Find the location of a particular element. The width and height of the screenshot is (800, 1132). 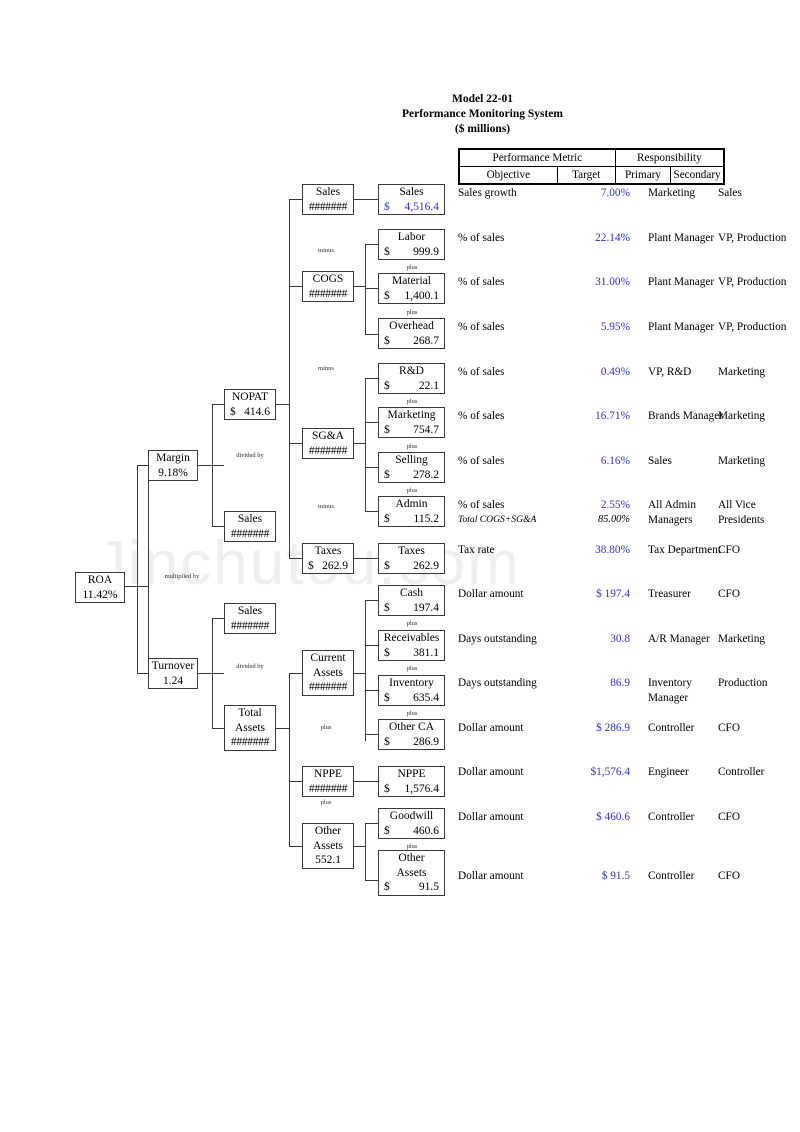

metric-target: 7.00% is located at coordinates (615, 193).